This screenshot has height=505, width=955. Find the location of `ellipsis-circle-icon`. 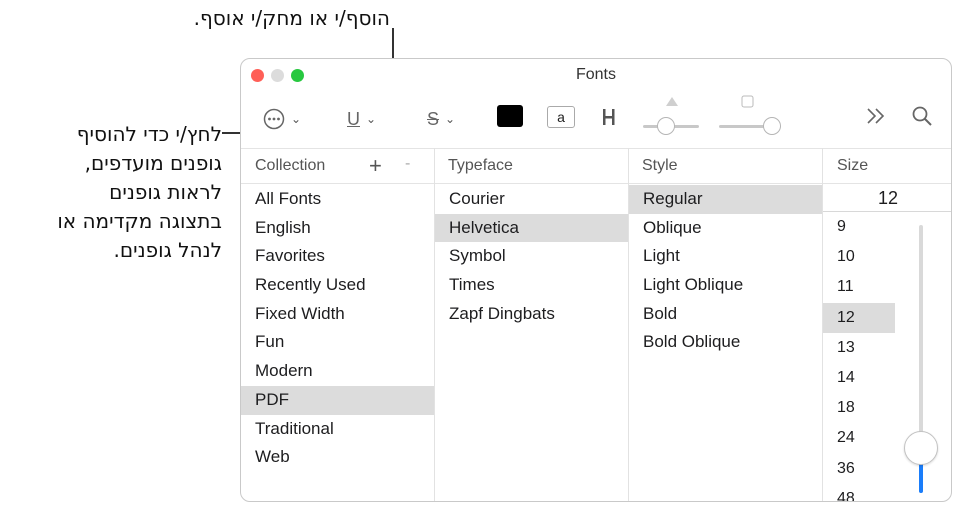

ellipsis-circle-icon is located at coordinates (274, 119).